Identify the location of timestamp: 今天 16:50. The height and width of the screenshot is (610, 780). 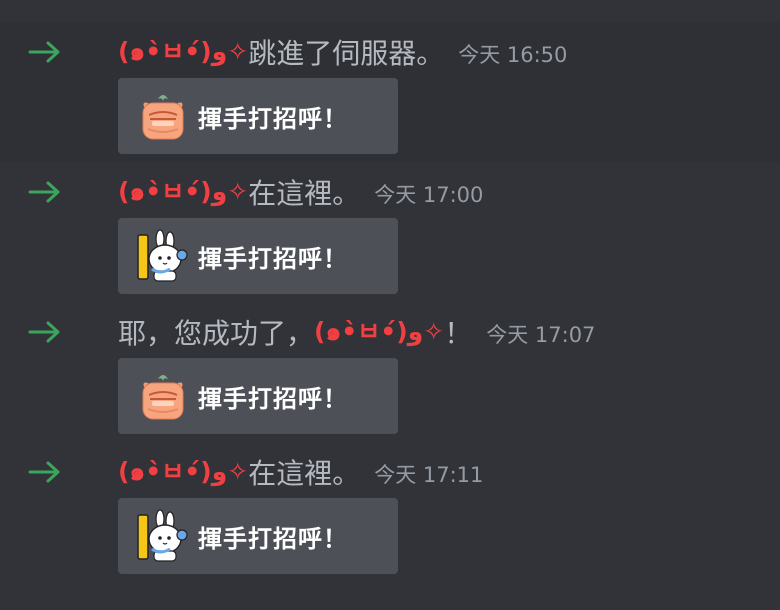
(512, 54).